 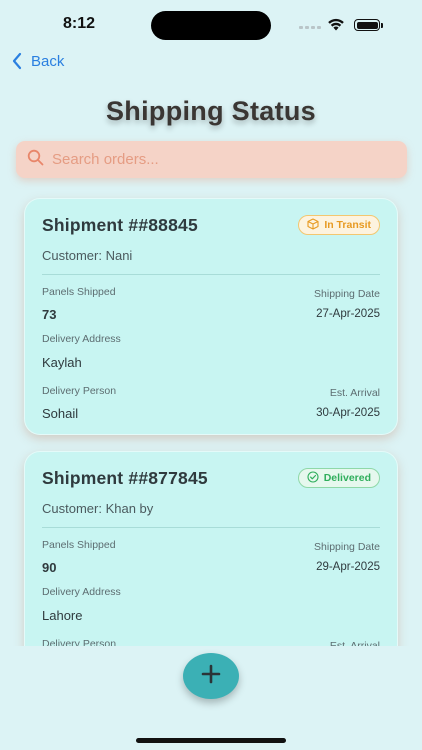 What do you see at coordinates (313, 225) in the screenshot?
I see `package-icon` at bounding box center [313, 225].